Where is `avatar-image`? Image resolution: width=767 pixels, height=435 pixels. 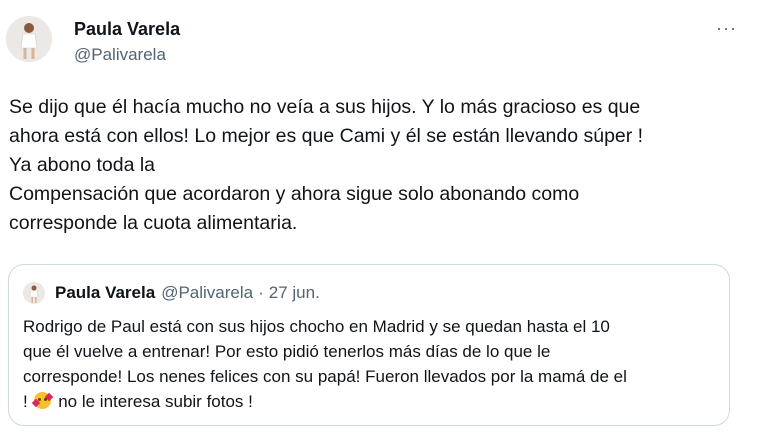
avatar-image is located at coordinates (29, 39).